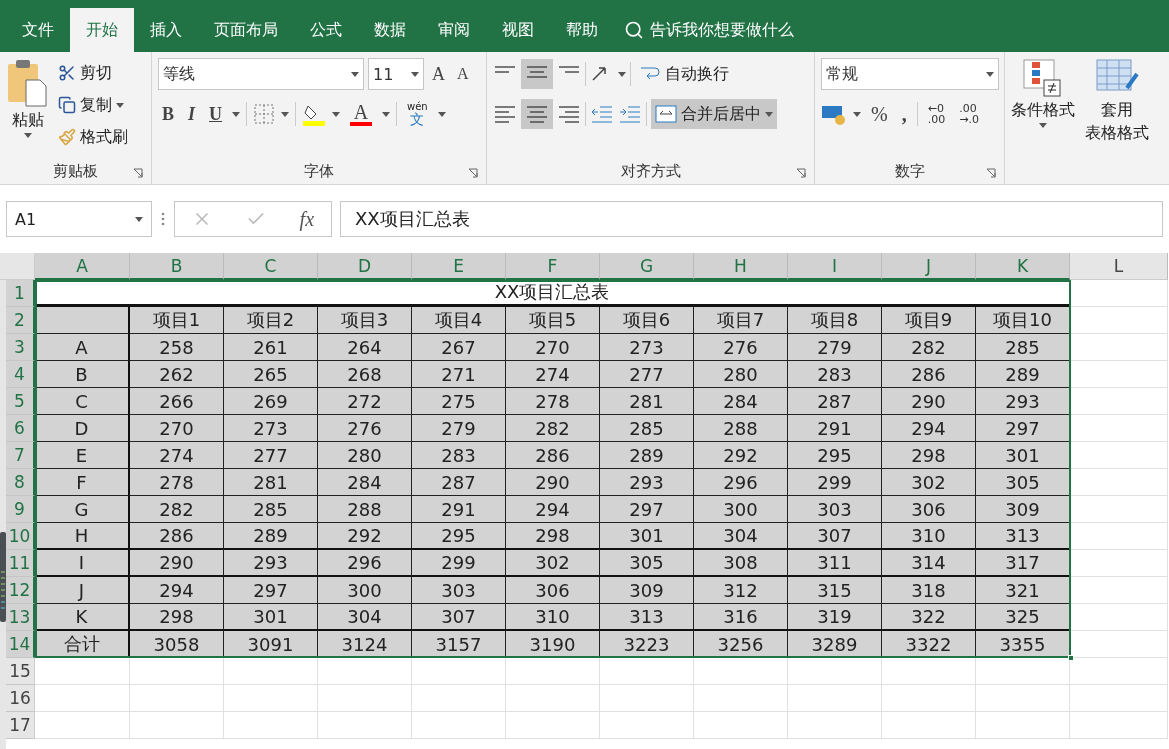 This screenshot has height=749, width=1169. I want to click on column-header: C, so click(271, 266).